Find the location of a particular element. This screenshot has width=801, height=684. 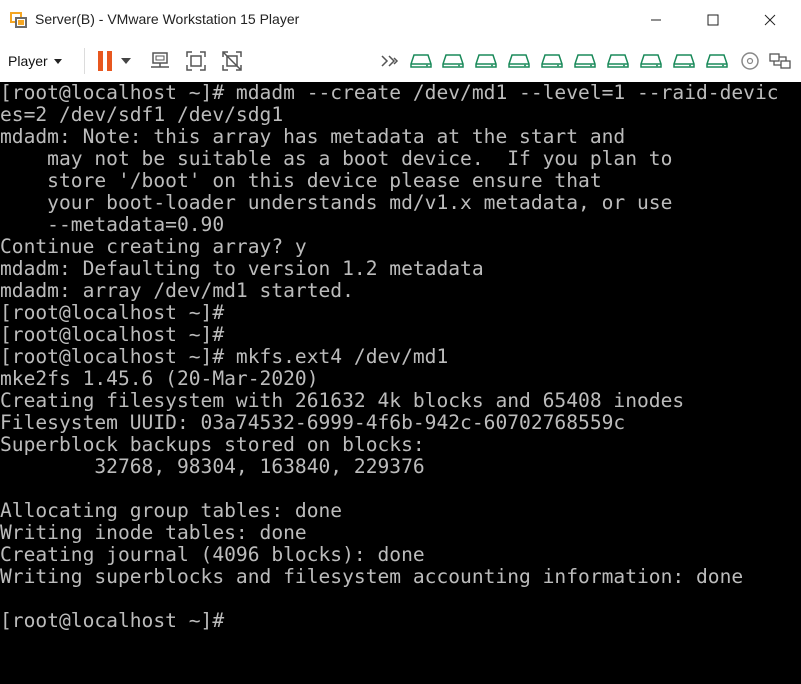

pause-icon is located at coordinates (105, 61).